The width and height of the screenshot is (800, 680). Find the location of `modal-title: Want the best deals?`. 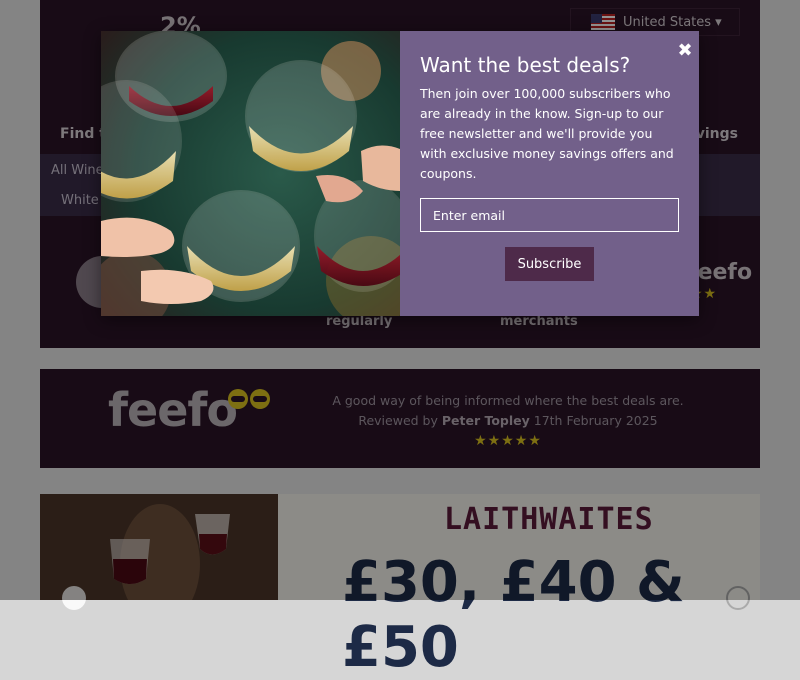

modal-title: Want the best deals? is located at coordinates (525, 65).